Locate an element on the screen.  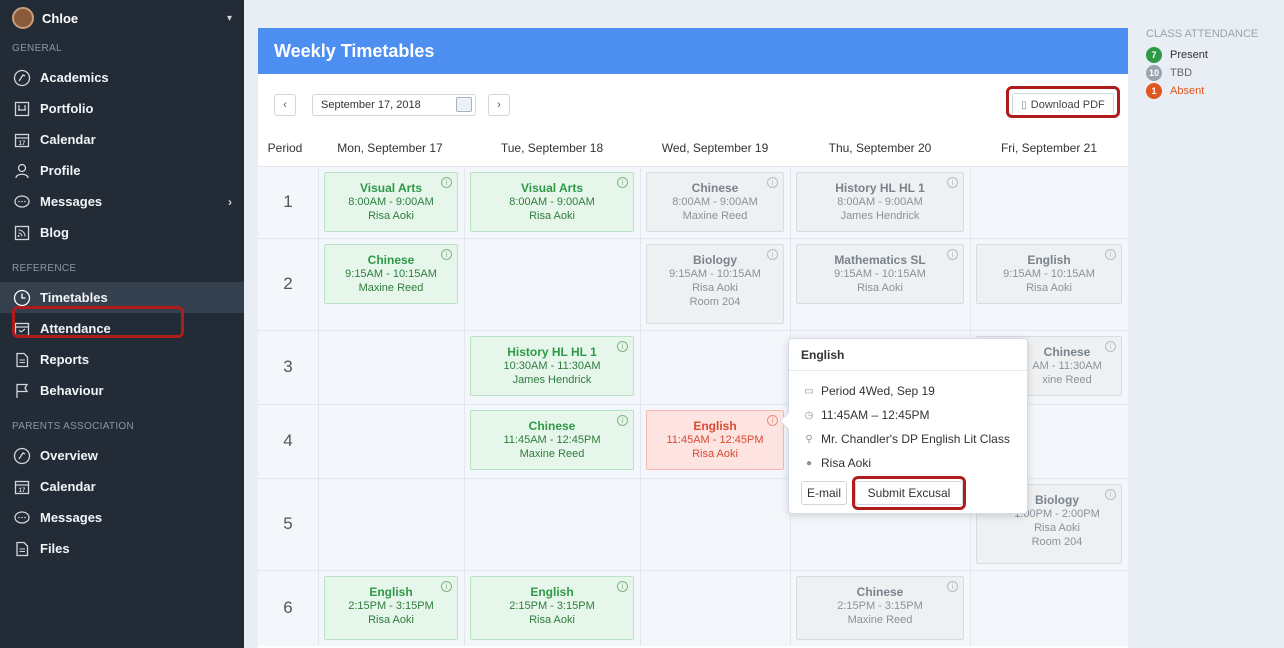
sidebar-item-files: Files is located at coordinates (122, 548).